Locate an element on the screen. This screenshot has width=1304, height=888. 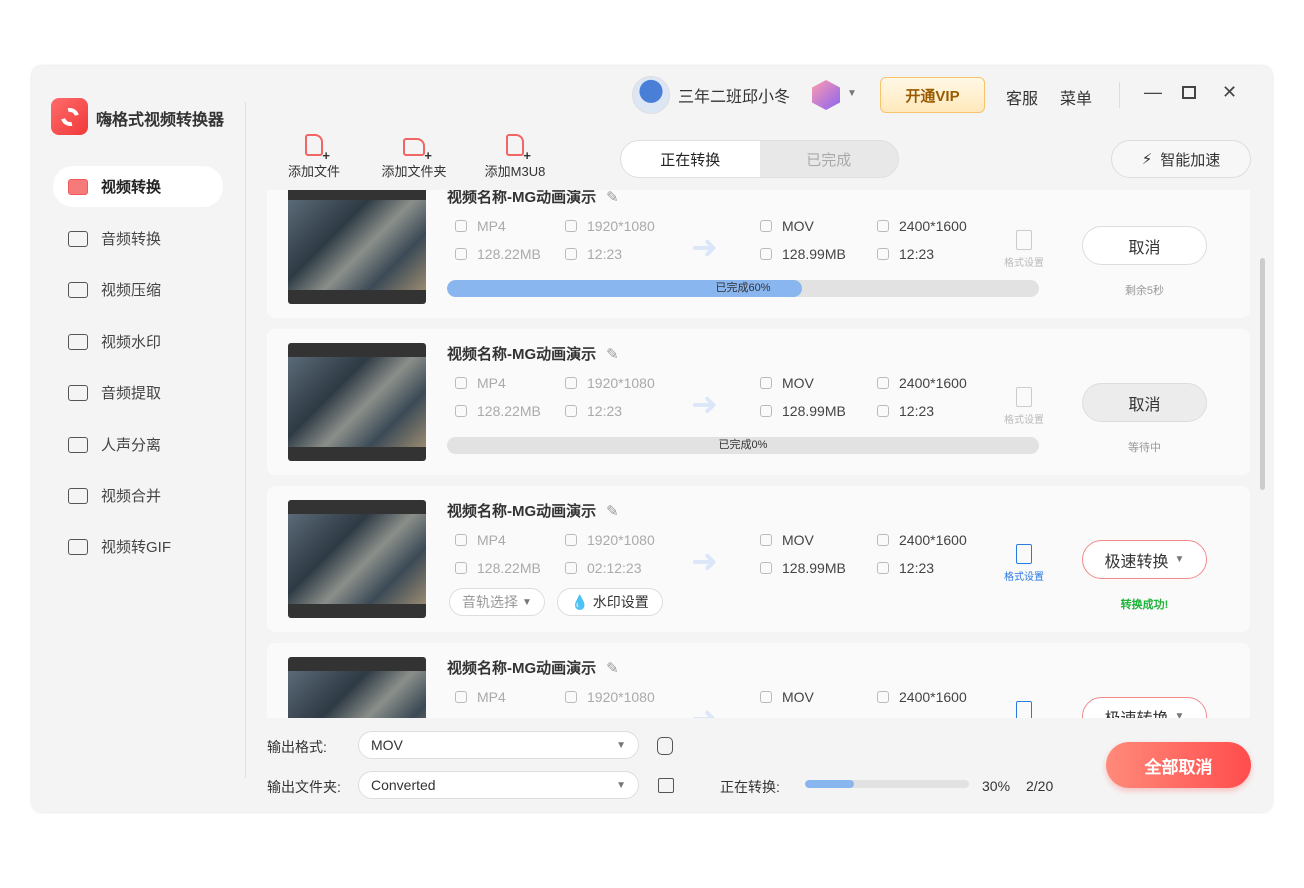
menu-link: 菜单 is located at coordinates (1076, 97).